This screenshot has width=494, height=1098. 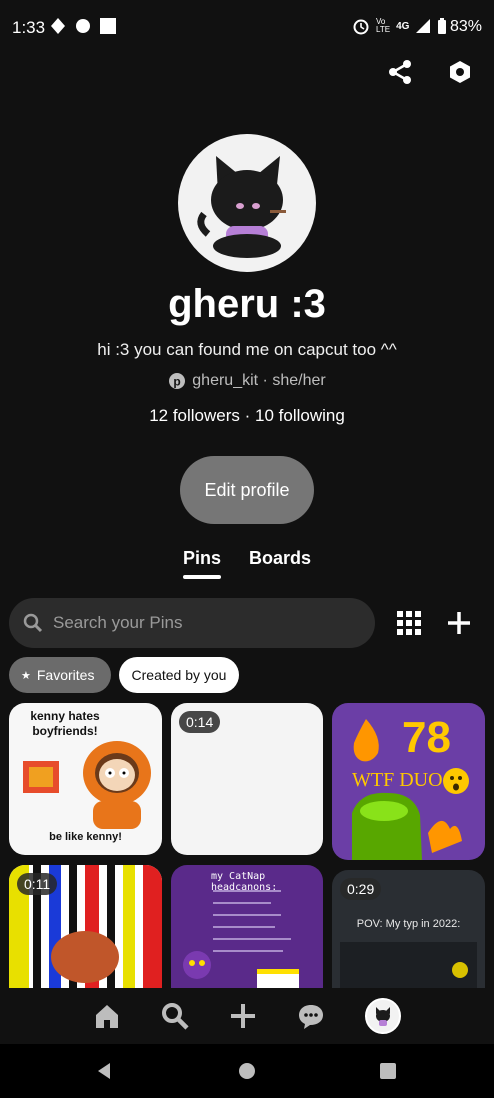 What do you see at coordinates (247, 27) in the screenshot?
I see `status-bar: 1:33 Vo LTE 4G 83%` at bounding box center [247, 27].